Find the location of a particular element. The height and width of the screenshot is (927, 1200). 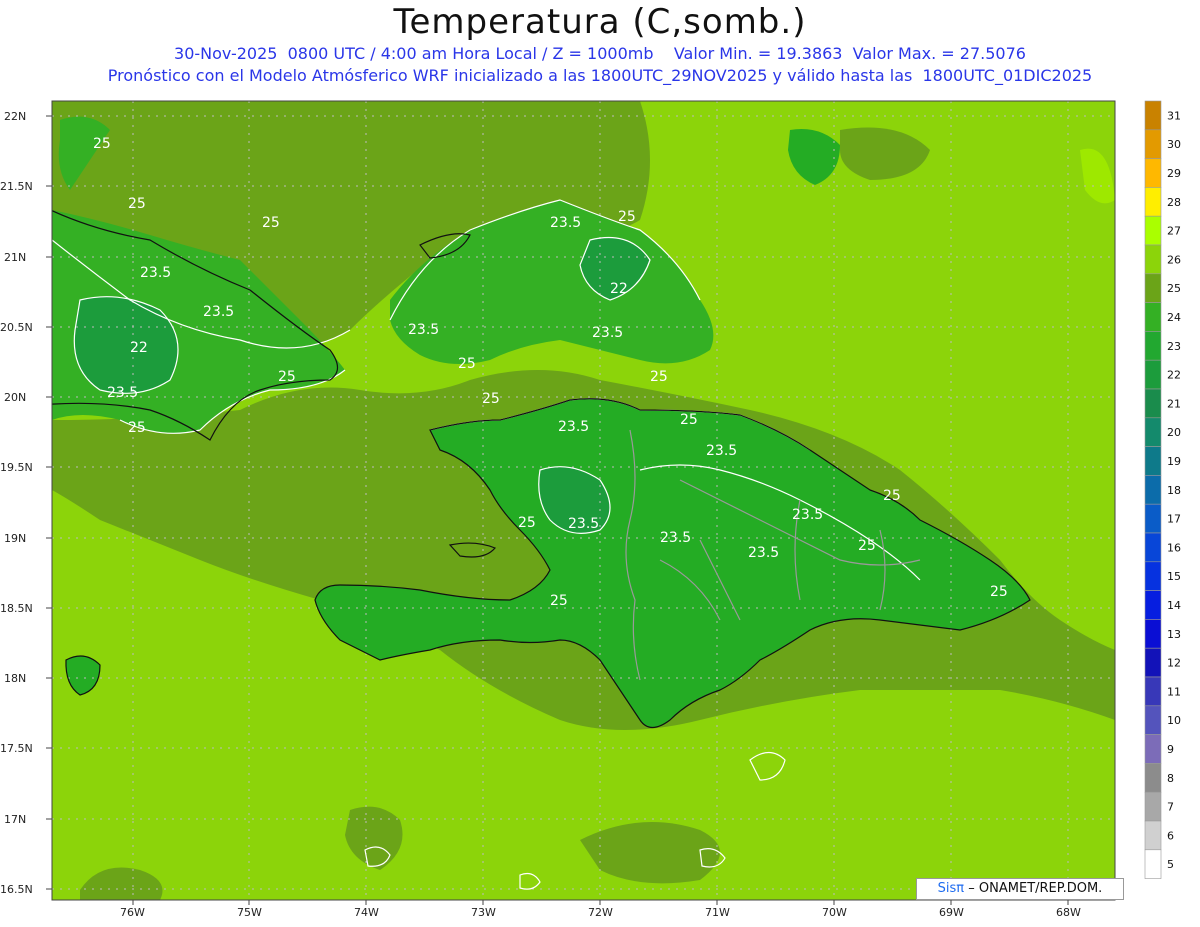

lon-label: 70W is located at coordinates (834, 912).